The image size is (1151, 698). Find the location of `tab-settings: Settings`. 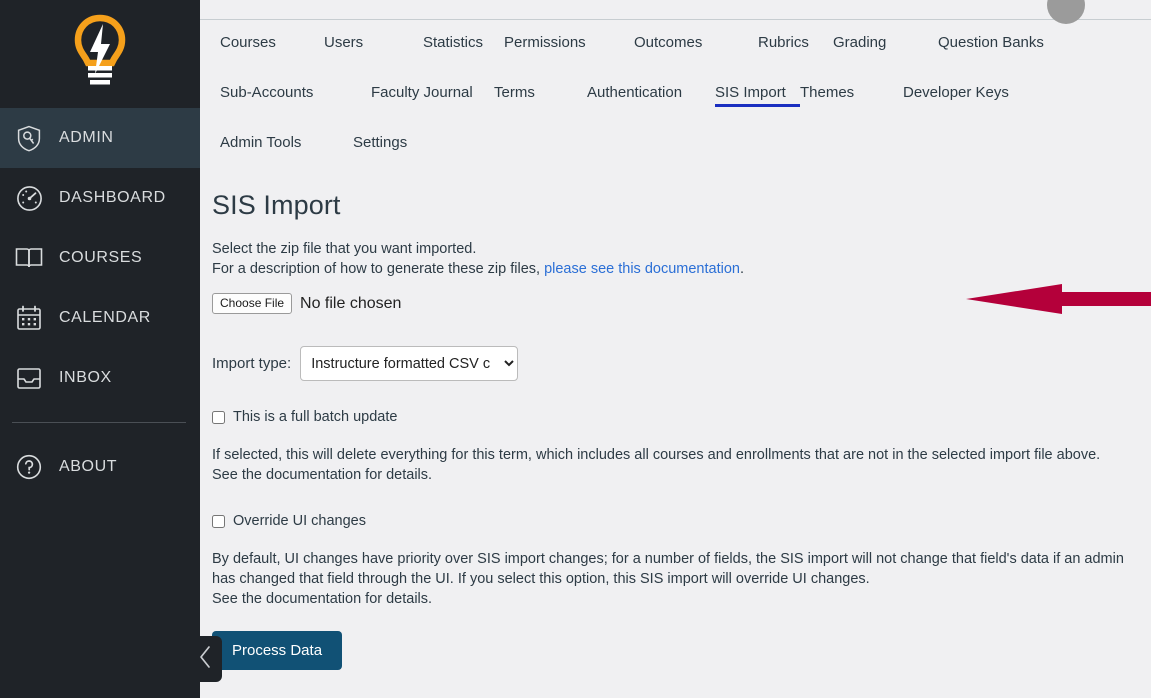

tab-settings: Settings is located at coordinates (380, 135).